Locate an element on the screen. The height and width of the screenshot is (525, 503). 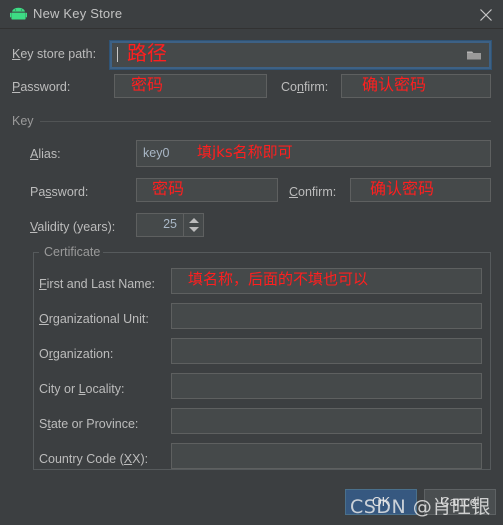
certificate-box-border-left is located at coordinates (36, 252).